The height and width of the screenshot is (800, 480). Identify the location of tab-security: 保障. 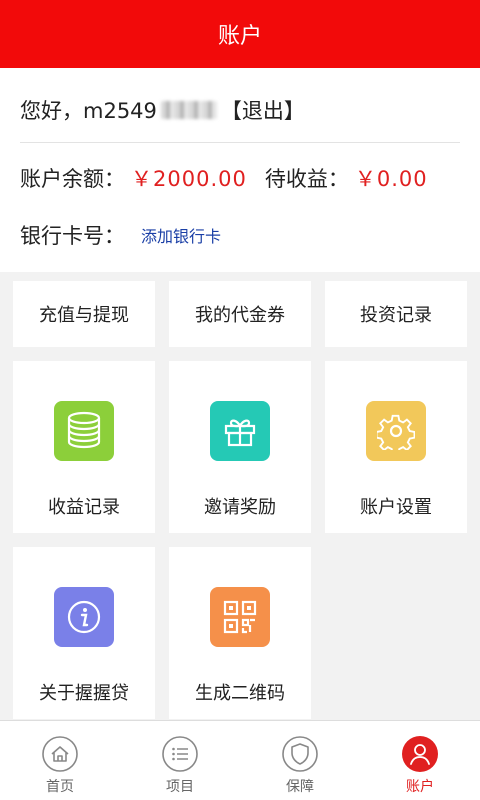
(300, 760).